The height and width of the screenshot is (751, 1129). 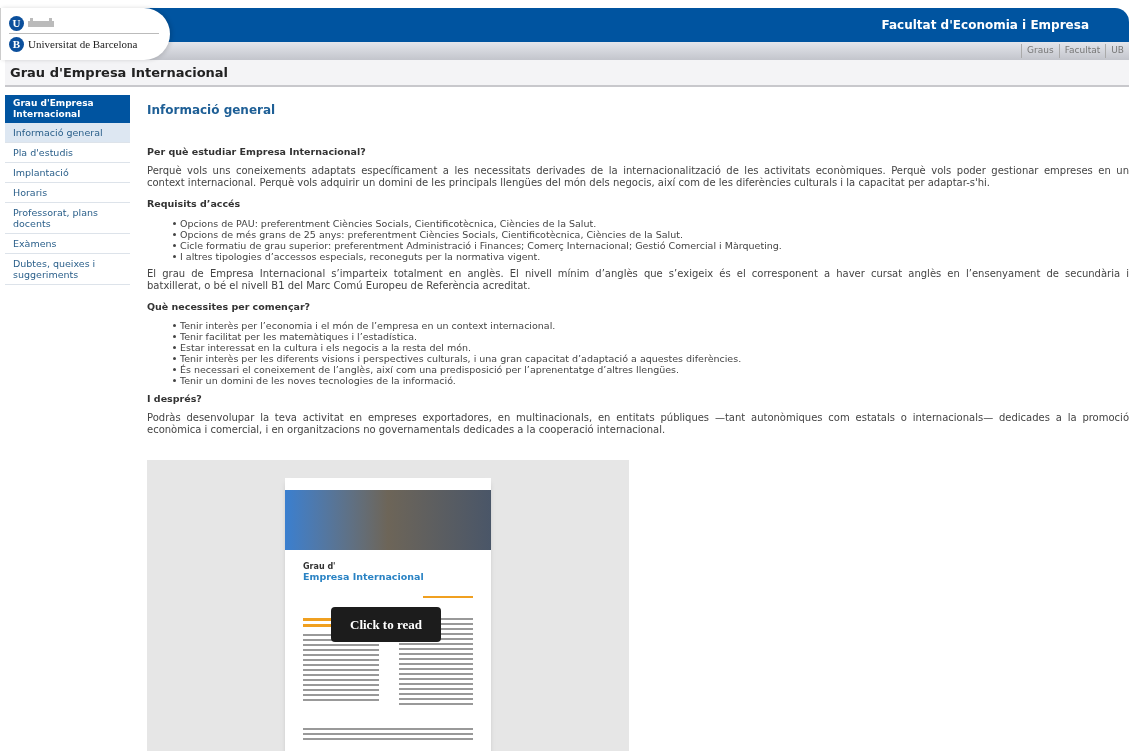 I want to click on list-item: És necessari el coneixement de l’anglès, així com una predisposició per l’aprenentatge d’altres llengües., so click(x=430, y=369).